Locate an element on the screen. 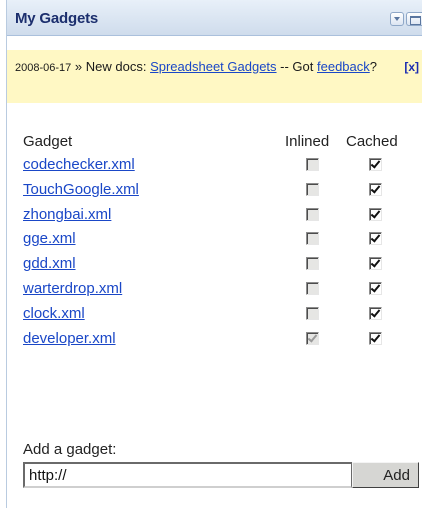 This screenshot has width=422, height=508. gadget-url-input is located at coordinates (187, 475).